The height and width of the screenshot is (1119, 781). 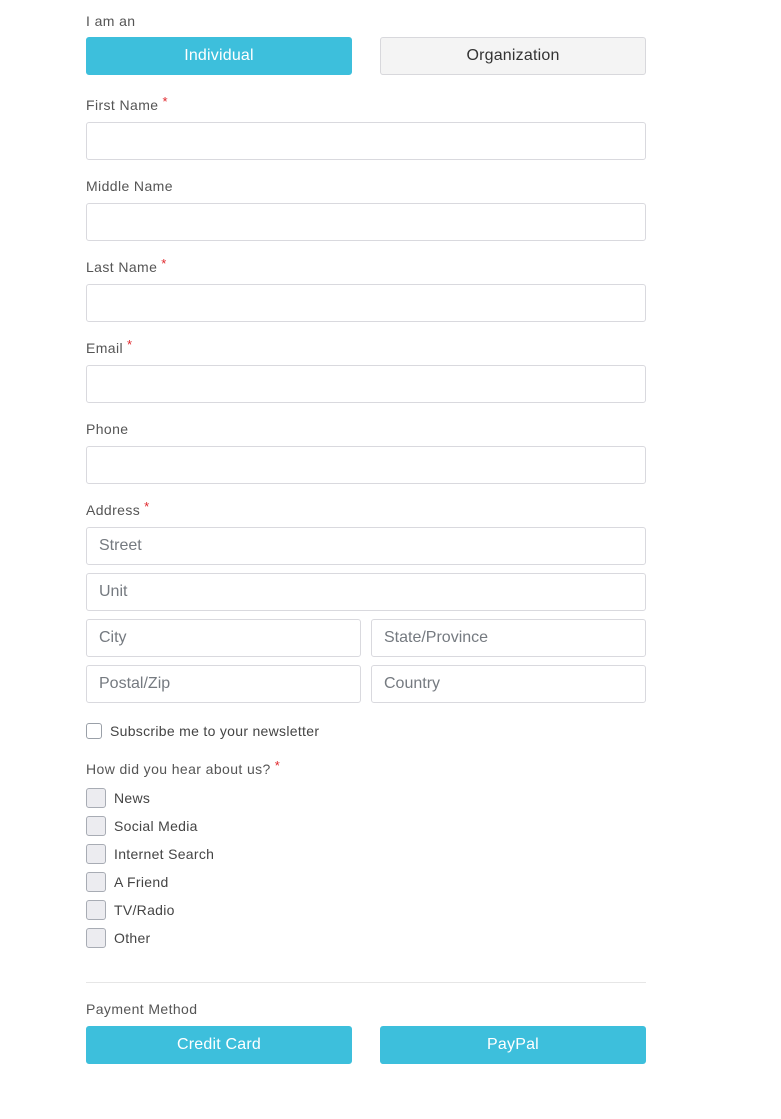 What do you see at coordinates (366, 222) in the screenshot?
I see `middle-name-input` at bounding box center [366, 222].